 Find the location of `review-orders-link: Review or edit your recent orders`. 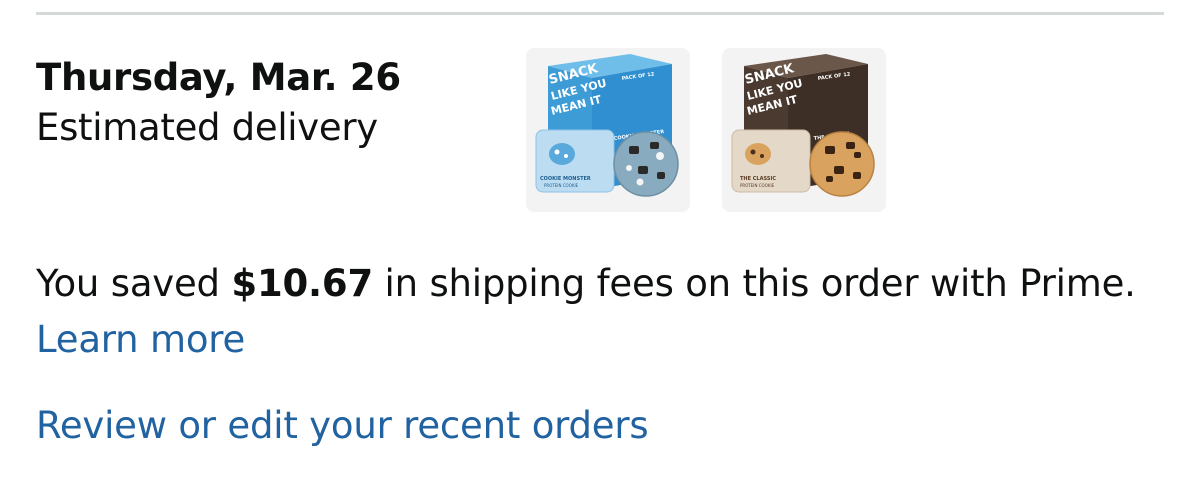

review-orders-link: Review or edit your recent orders is located at coordinates (342, 426).